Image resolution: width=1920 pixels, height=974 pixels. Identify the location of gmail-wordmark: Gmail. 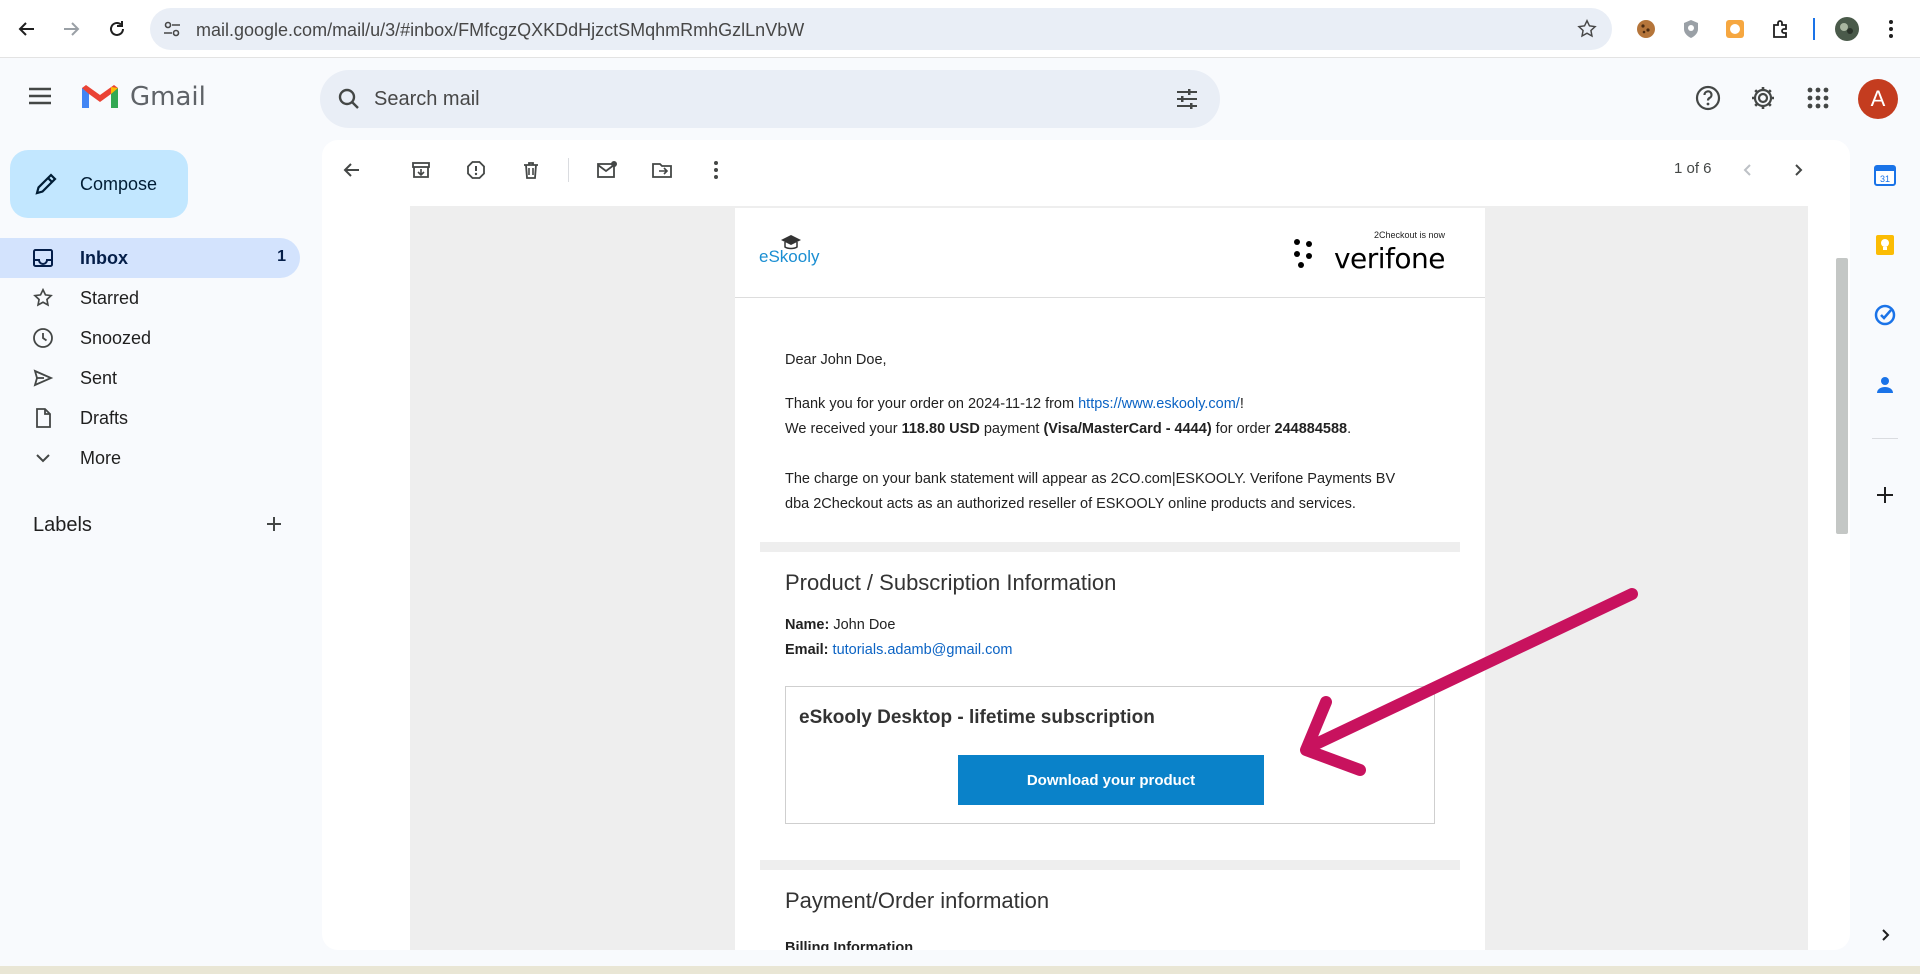
(168, 97).